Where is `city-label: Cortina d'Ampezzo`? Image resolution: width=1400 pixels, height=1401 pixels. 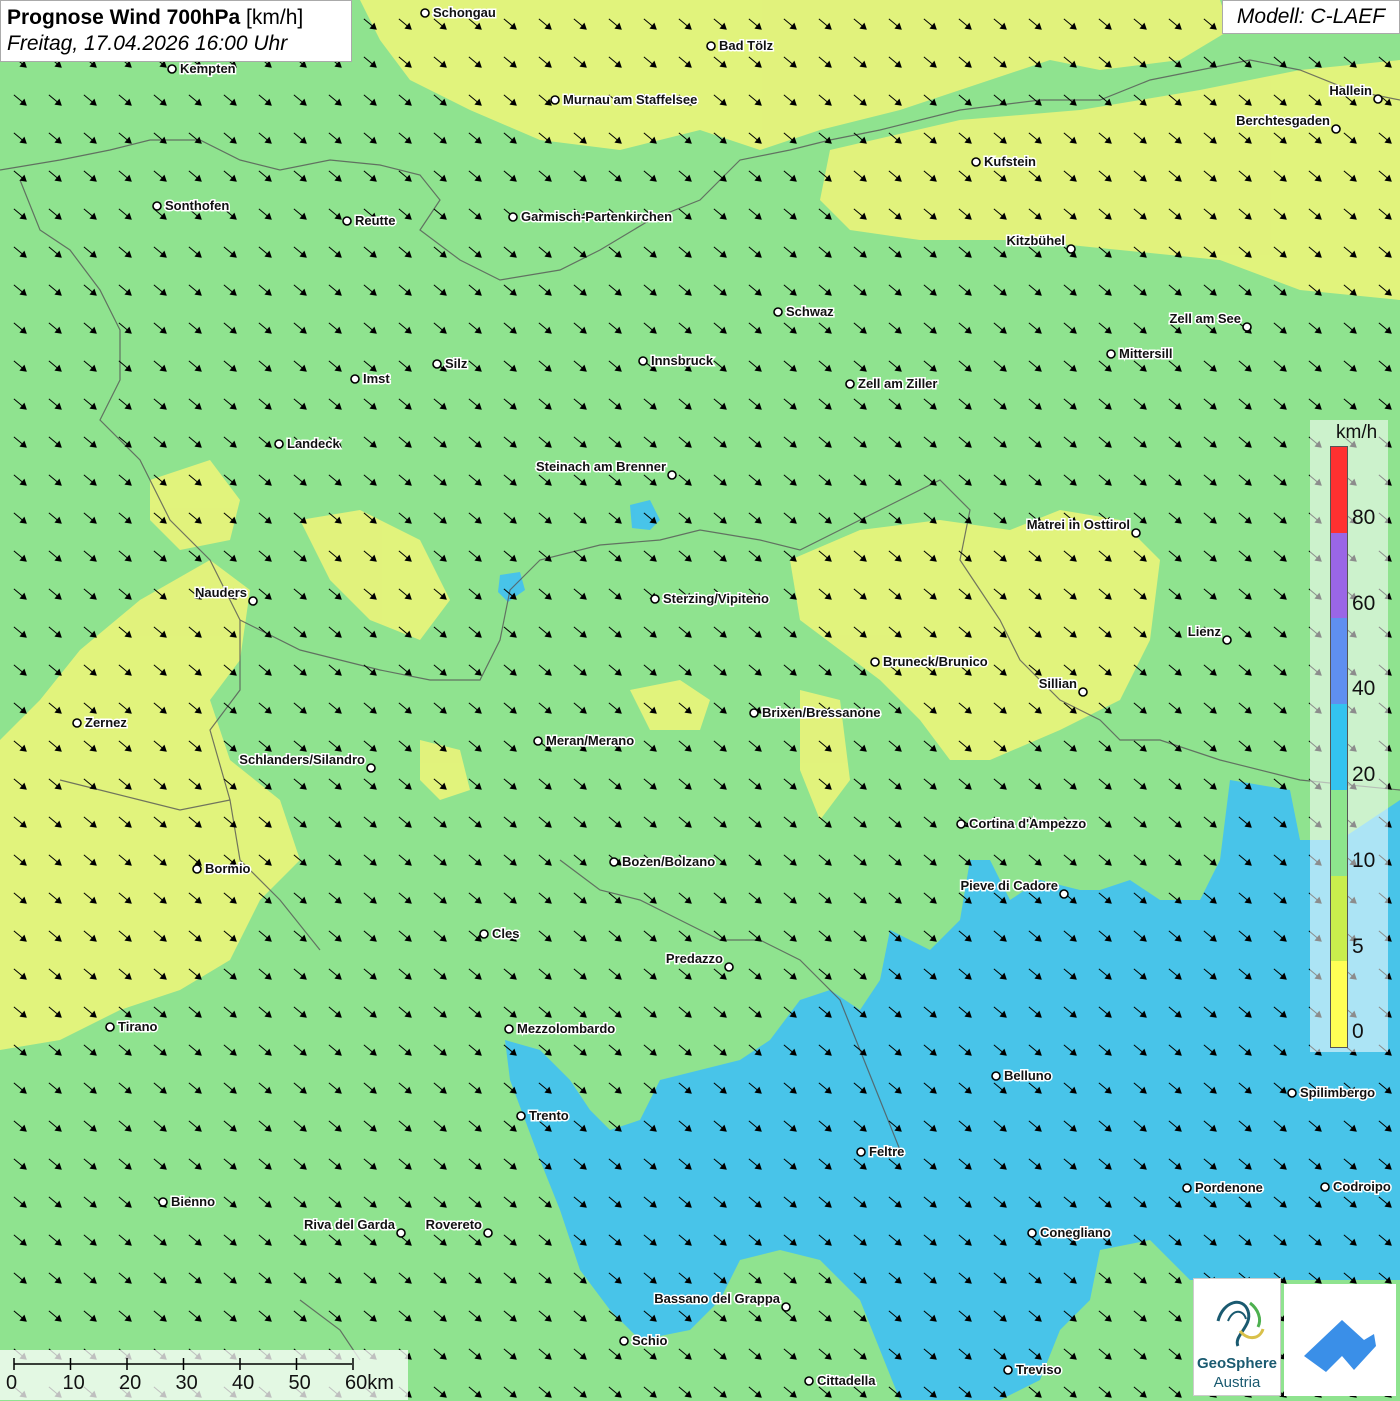 city-label: Cortina d'Ampezzo is located at coordinates (1027, 823).